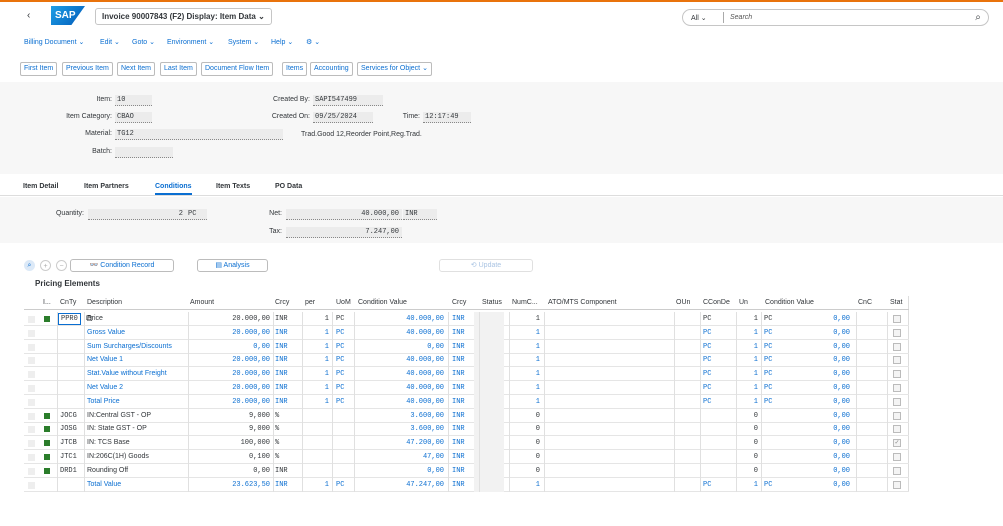 Image resolution: width=1003 pixels, height=526 pixels. Describe the element at coordinates (173, 189) in the screenshot. I see `tab-conditions: Conditions` at that location.